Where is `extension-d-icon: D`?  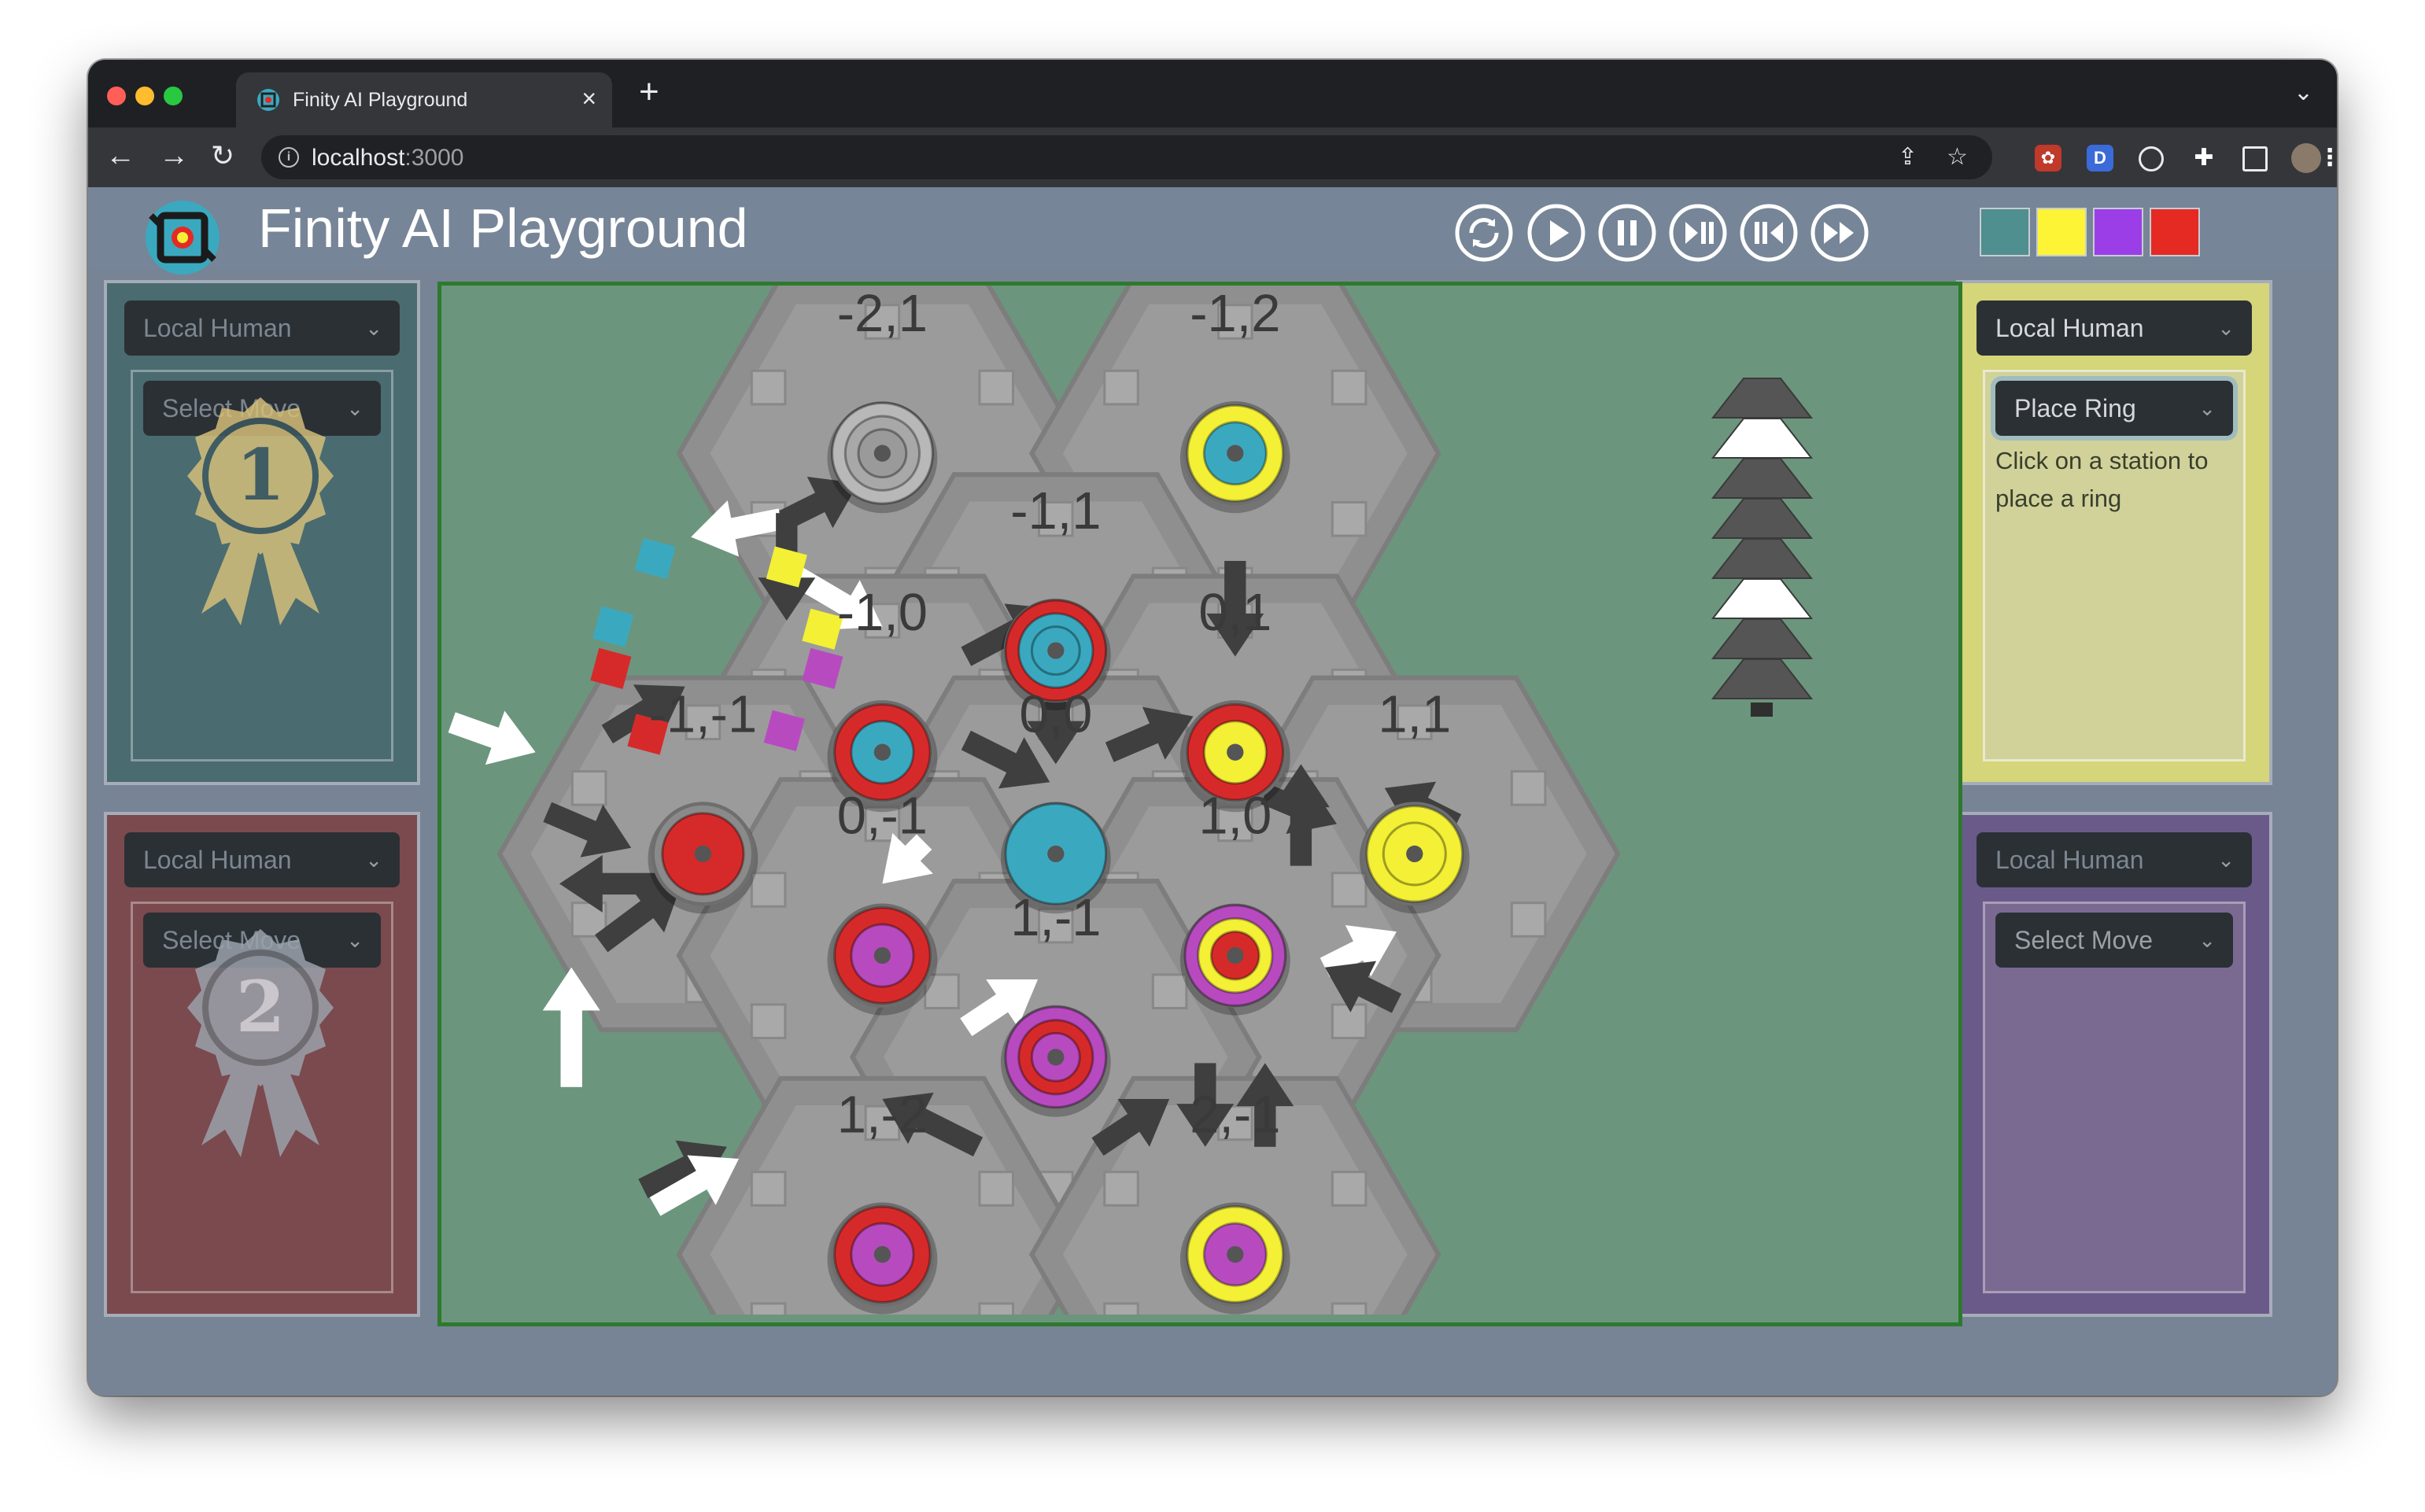
extension-d-icon: D is located at coordinates (2100, 158).